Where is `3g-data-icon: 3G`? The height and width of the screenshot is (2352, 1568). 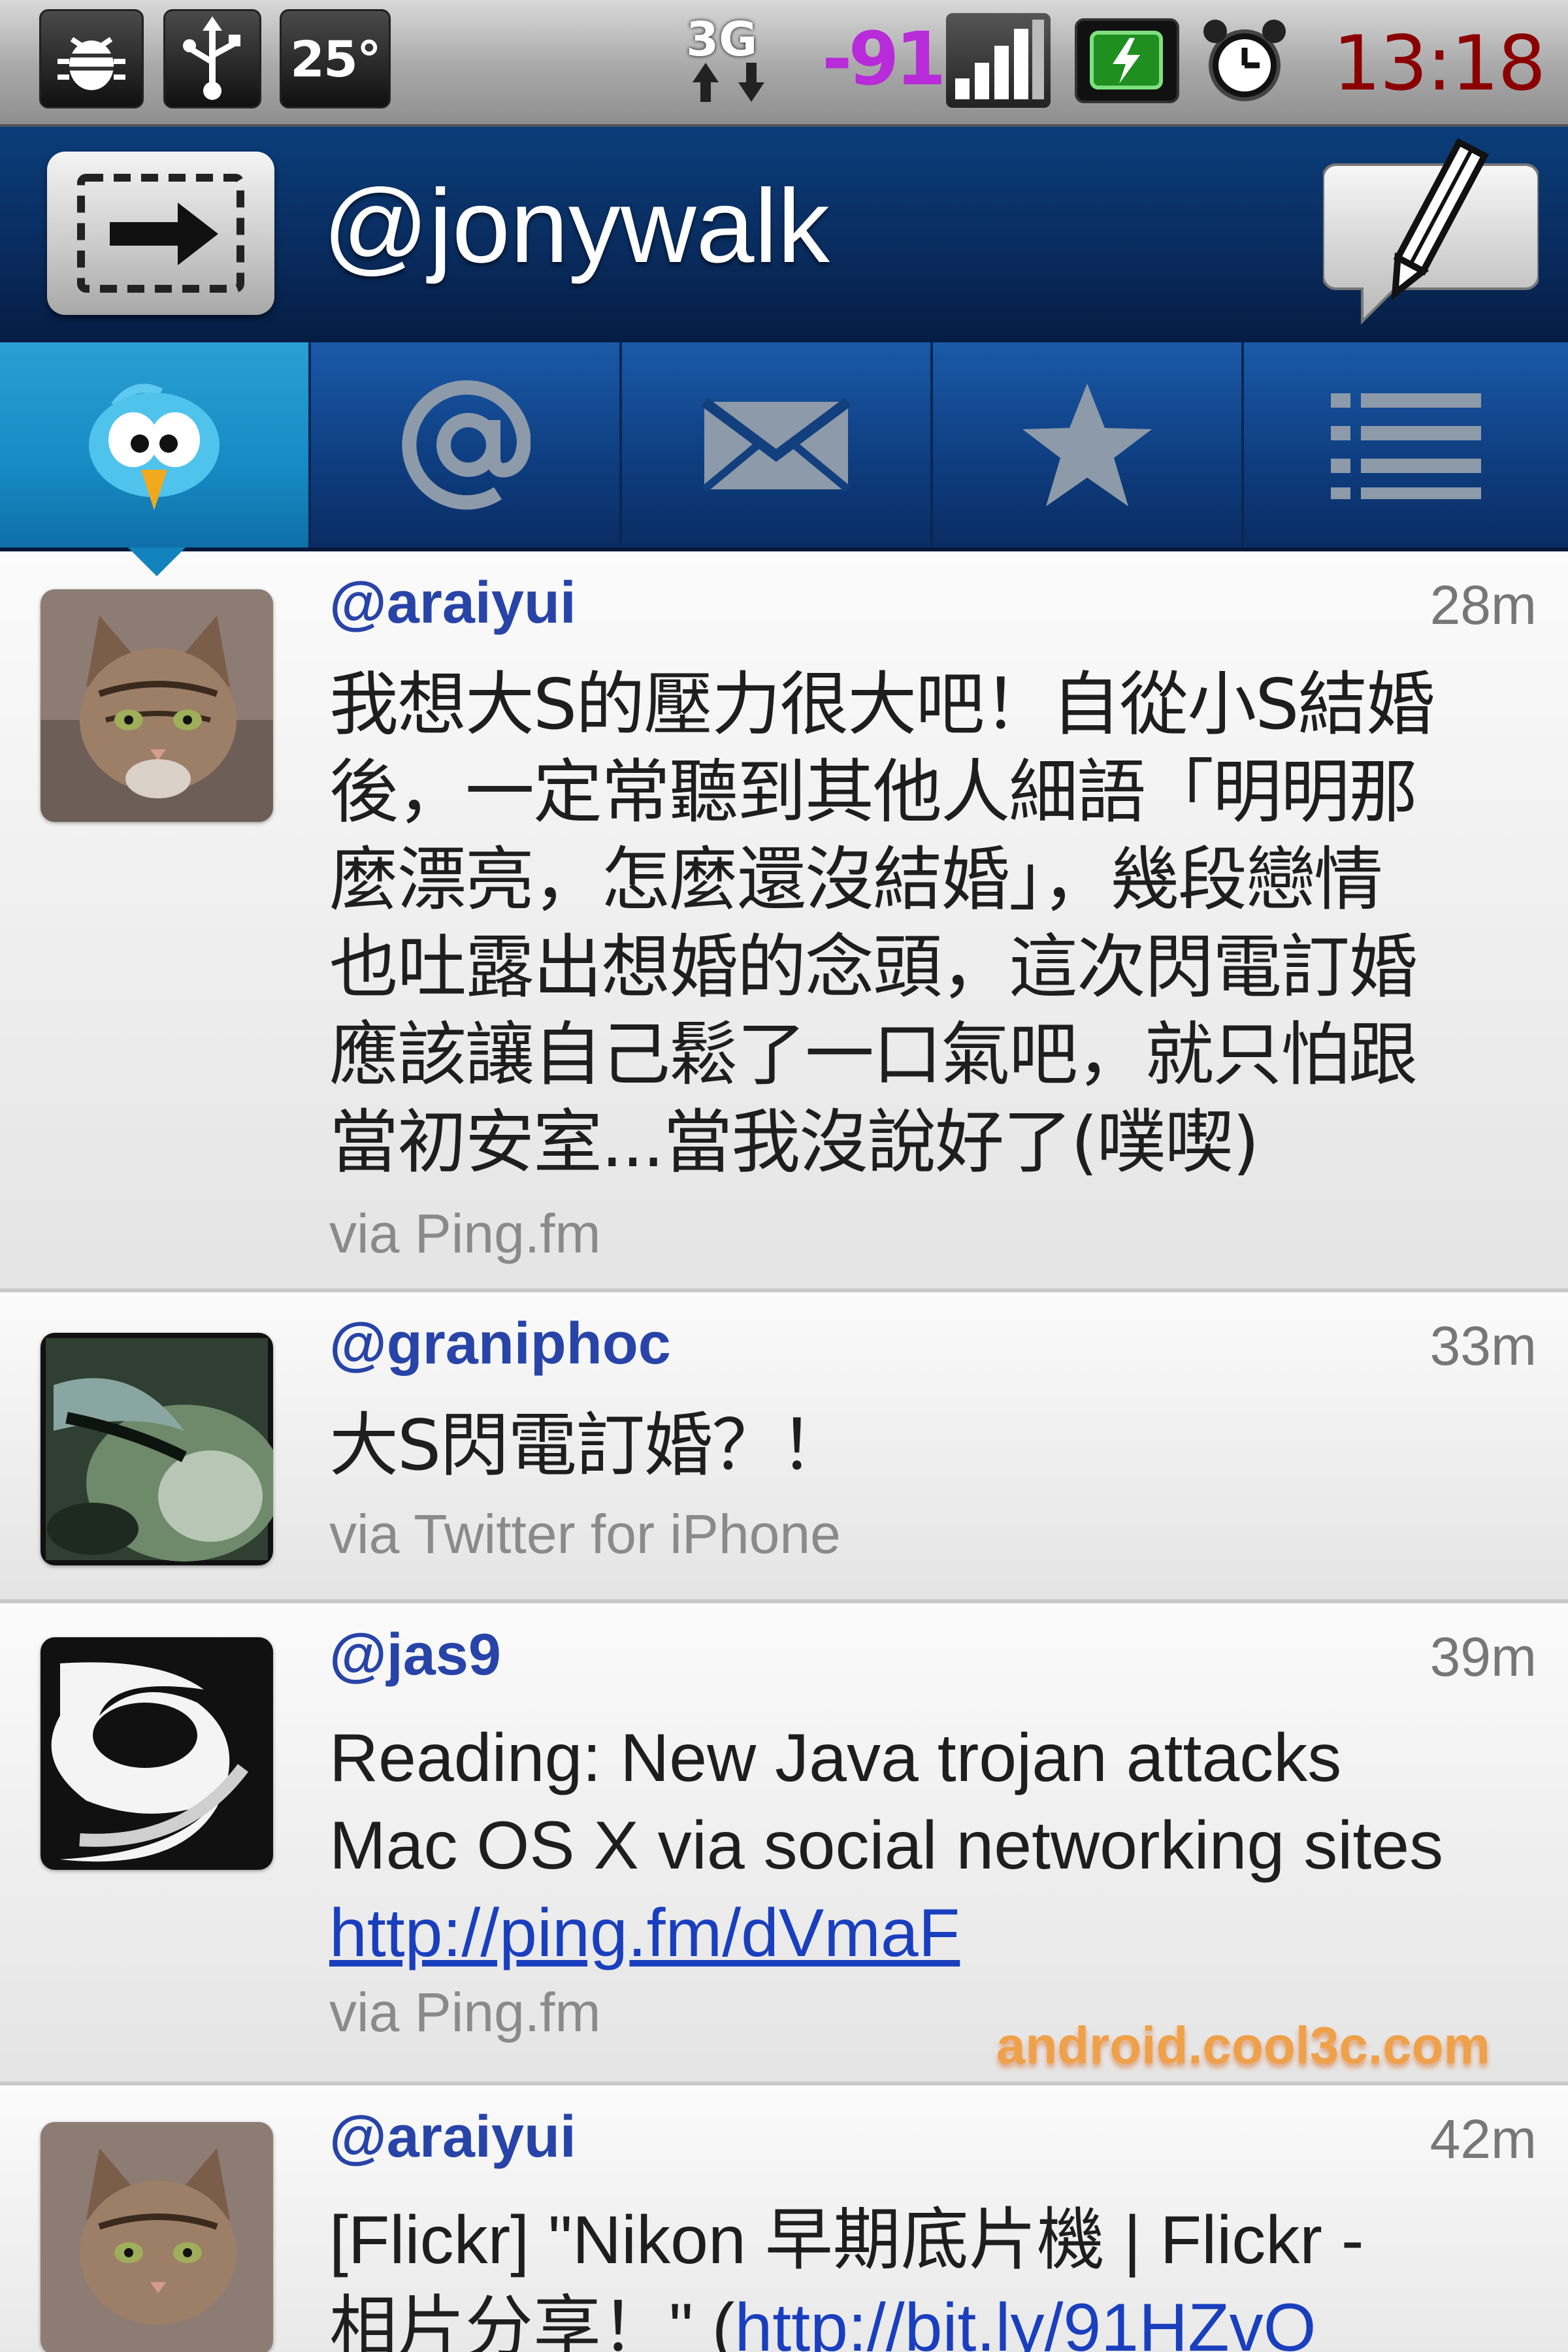
3g-data-icon: 3G is located at coordinates (735, 61).